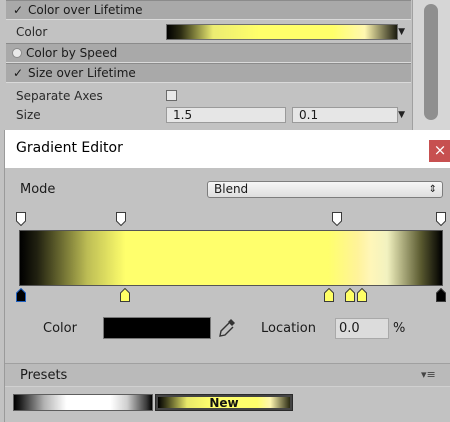 The image size is (450, 422). Describe the element at coordinates (226, 115) in the screenshot. I see `size-min-field: 1.5` at that location.